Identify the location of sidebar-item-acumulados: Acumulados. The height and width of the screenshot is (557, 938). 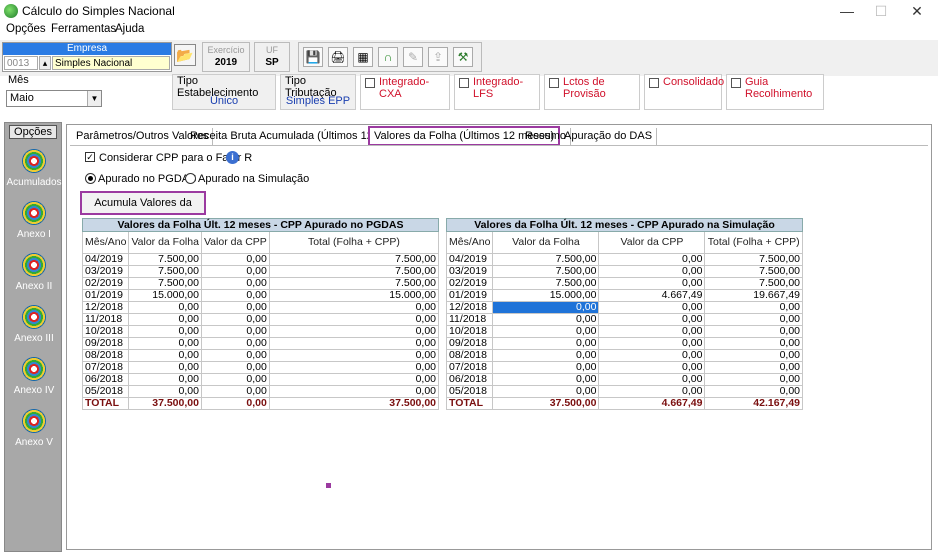
(34, 174).